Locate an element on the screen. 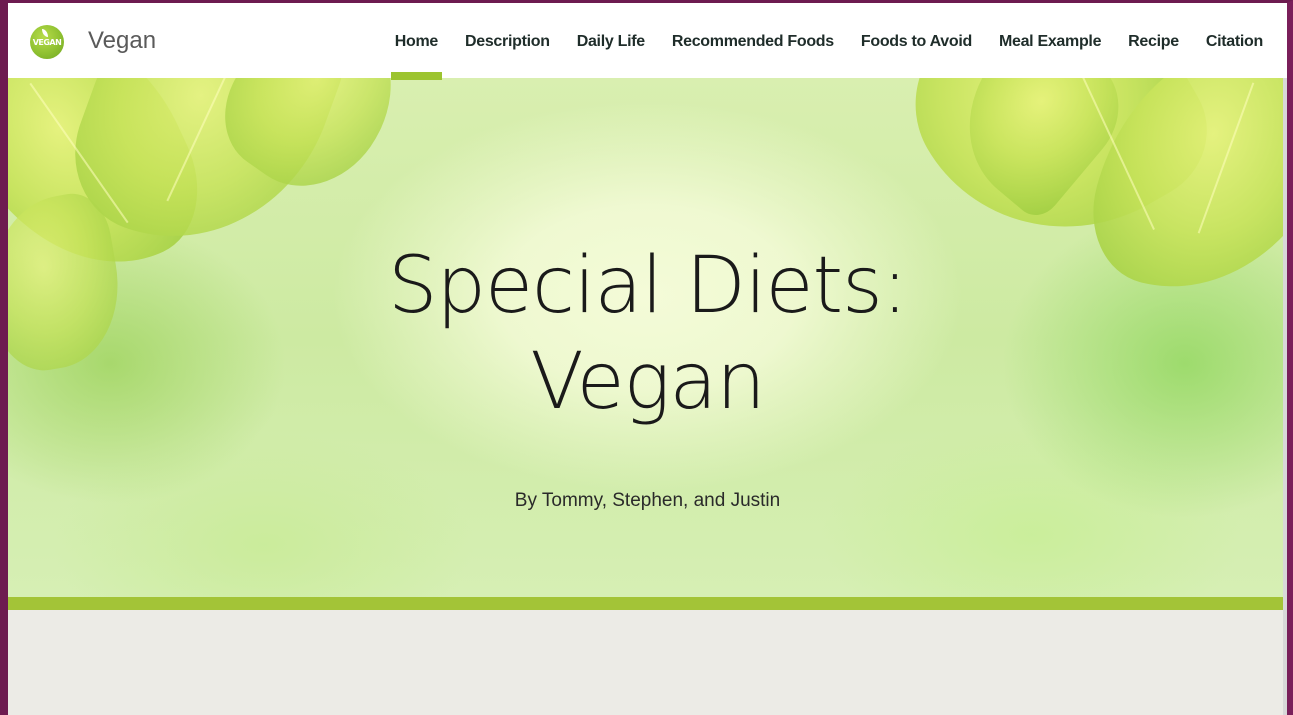 This screenshot has height=715, width=1293. nav-item-description: Description is located at coordinates (507, 40).